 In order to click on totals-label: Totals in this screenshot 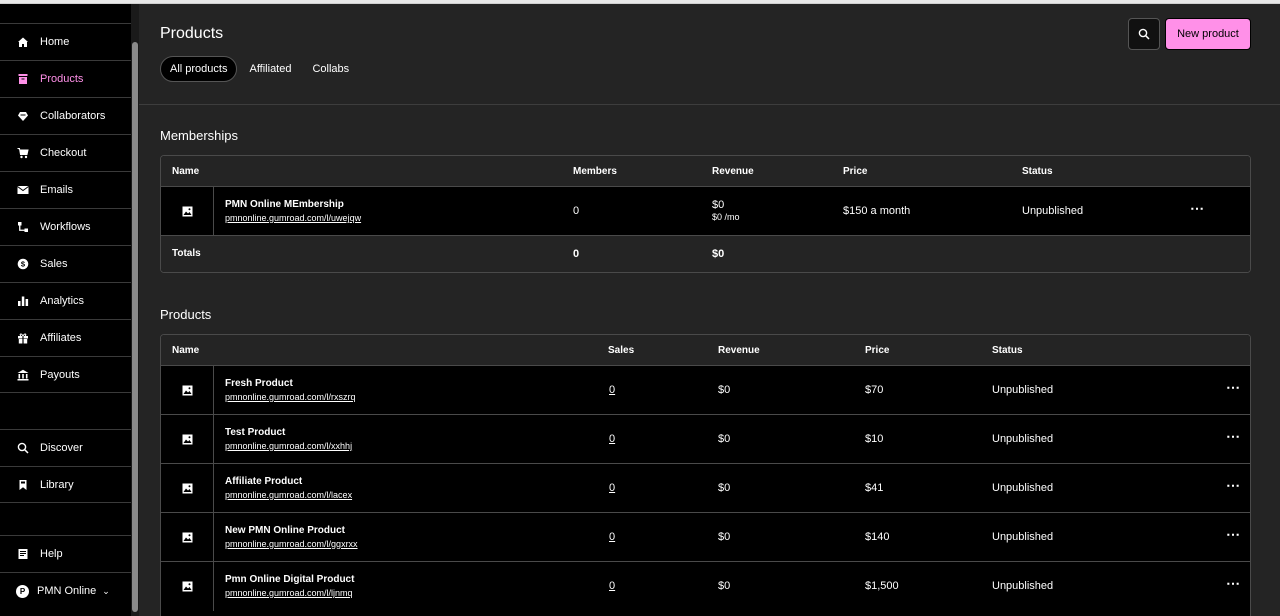, I will do `click(186, 253)`.